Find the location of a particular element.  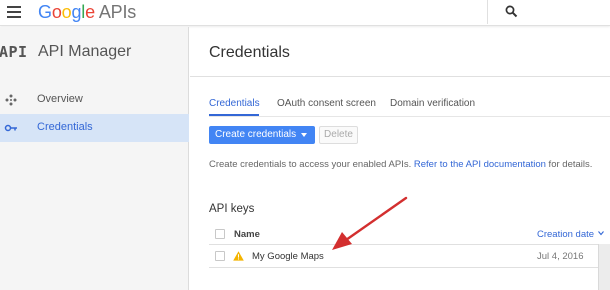

create-credentials-label: Create credentials is located at coordinates (256, 134).